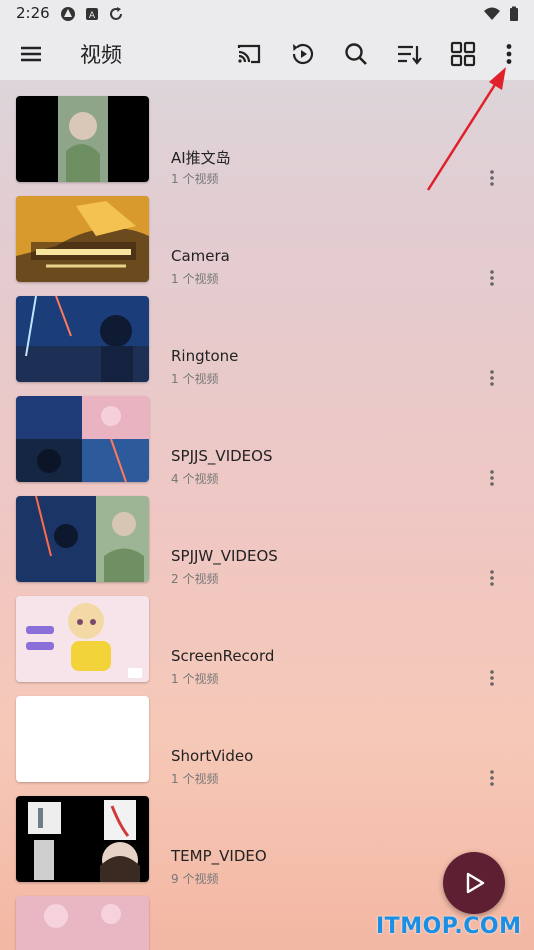  I want to click on grid-view-icon, so click(463, 54).